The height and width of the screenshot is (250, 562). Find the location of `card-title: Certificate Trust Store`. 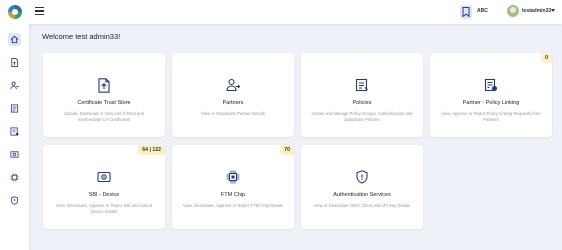

card-title: Certificate Trust Store is located at coordinates (104, 103).